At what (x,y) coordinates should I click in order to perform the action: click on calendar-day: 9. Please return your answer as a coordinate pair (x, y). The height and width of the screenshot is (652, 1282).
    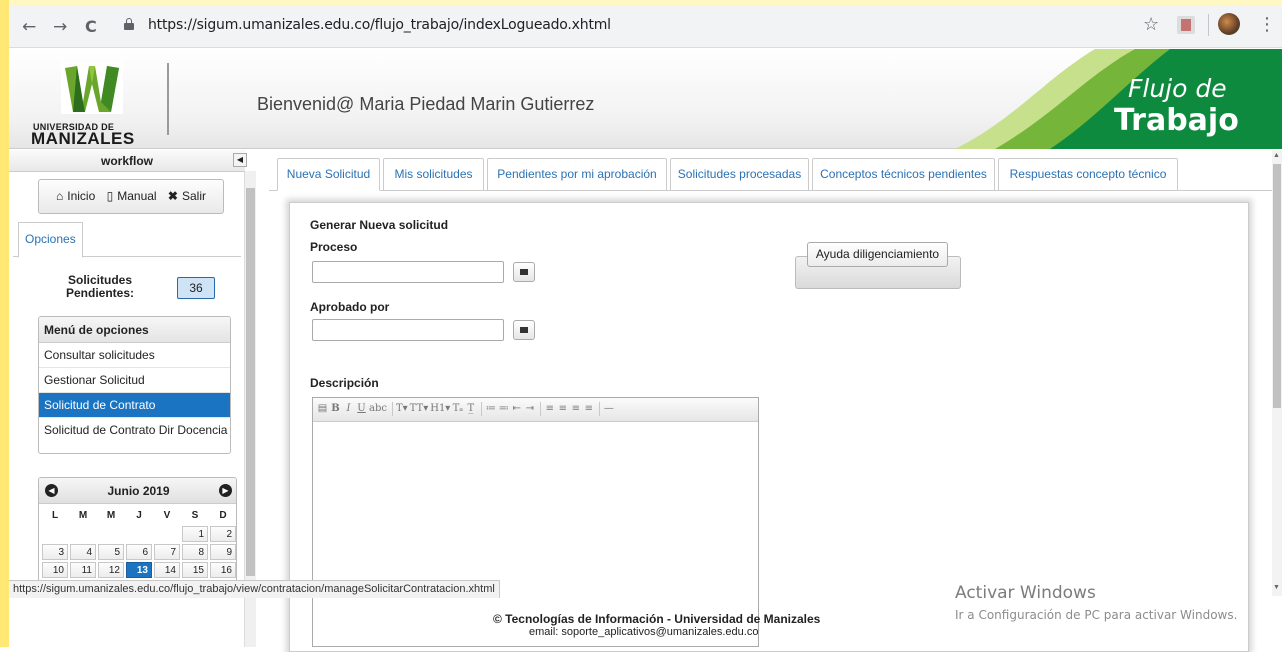
    Looking at the image, I should click on (223, 552).